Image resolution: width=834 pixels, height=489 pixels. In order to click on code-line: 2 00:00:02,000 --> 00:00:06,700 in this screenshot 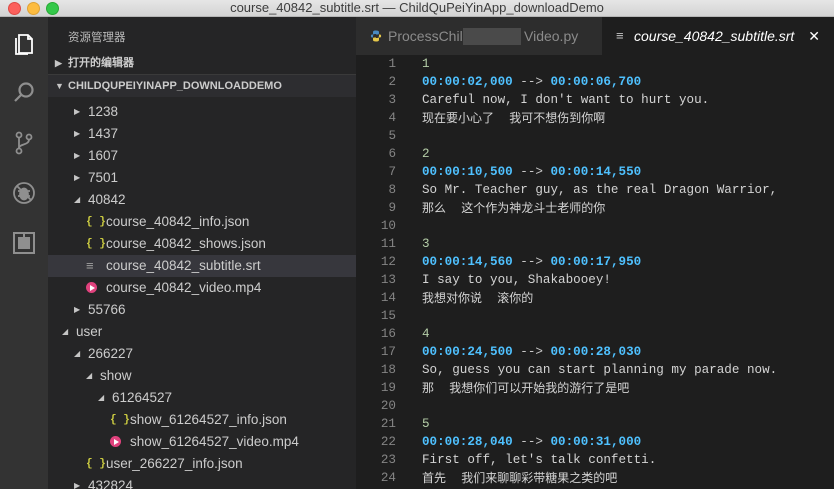, I will do `click(595, 82)`.